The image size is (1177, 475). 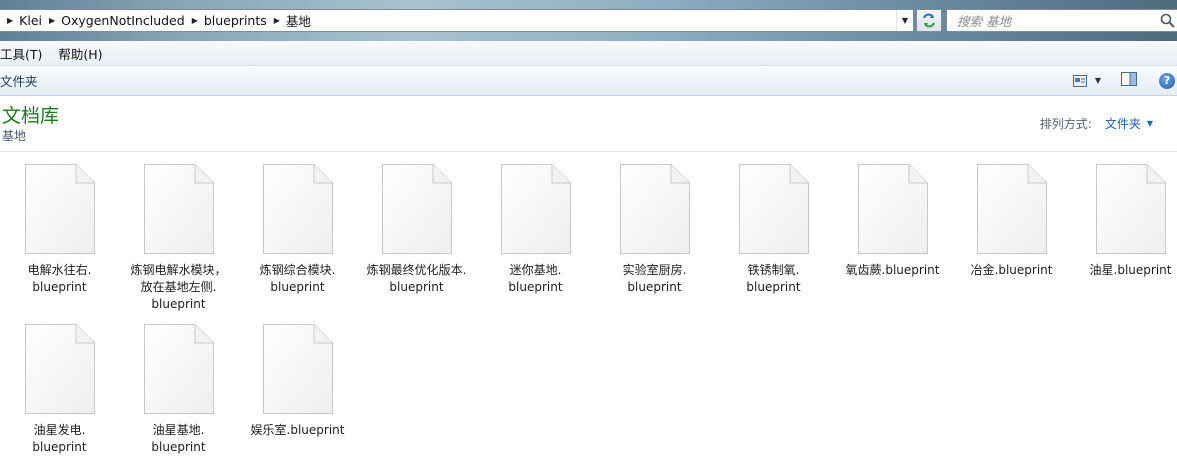 What do you see at coordinates (19, 80) in the screenshot?
I see `new-folder-button: 文件夹` at bounding box center [19, 80].